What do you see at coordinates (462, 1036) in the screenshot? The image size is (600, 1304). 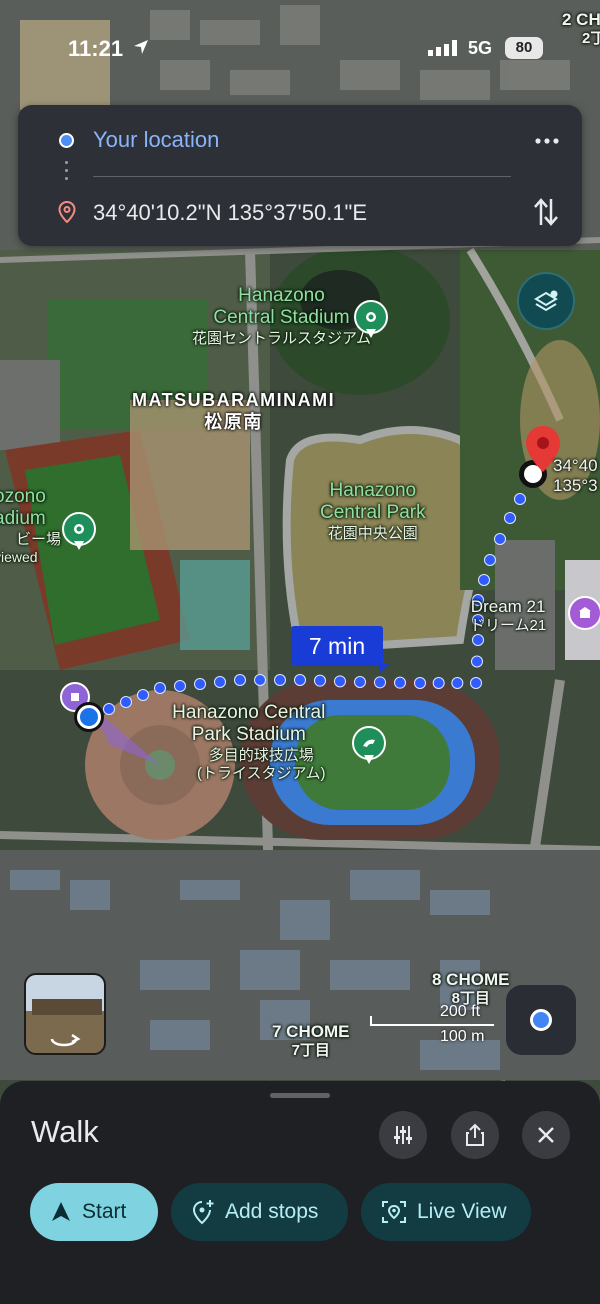 I see `scale-meters: 100 m` at bounding box center [462, 1036].